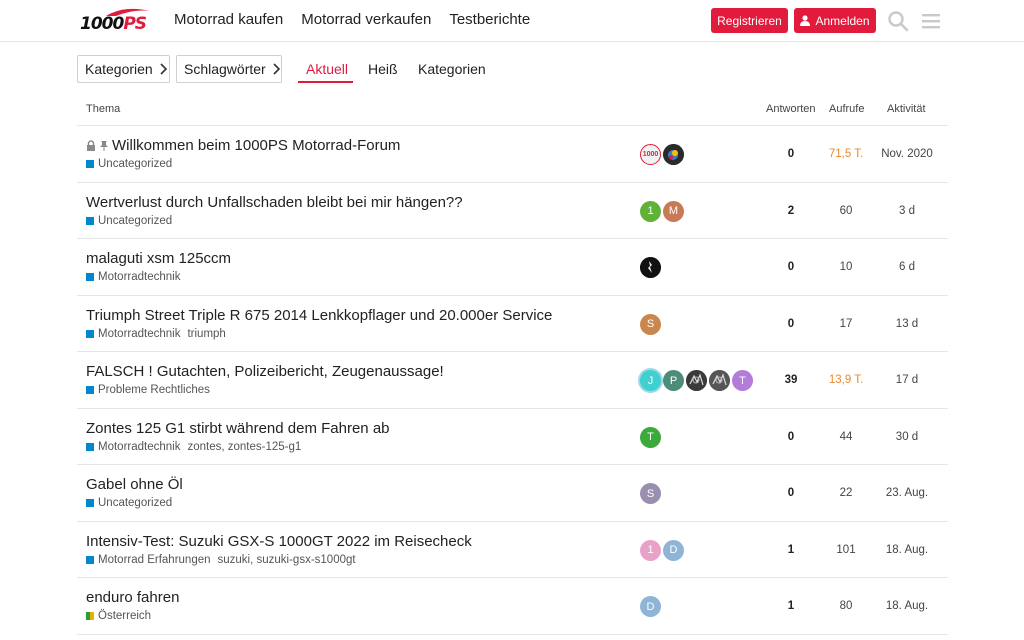  Describe the element at coordinates (662, 154) in the screenshot. I see `poster-avatars: 1000` at that location.